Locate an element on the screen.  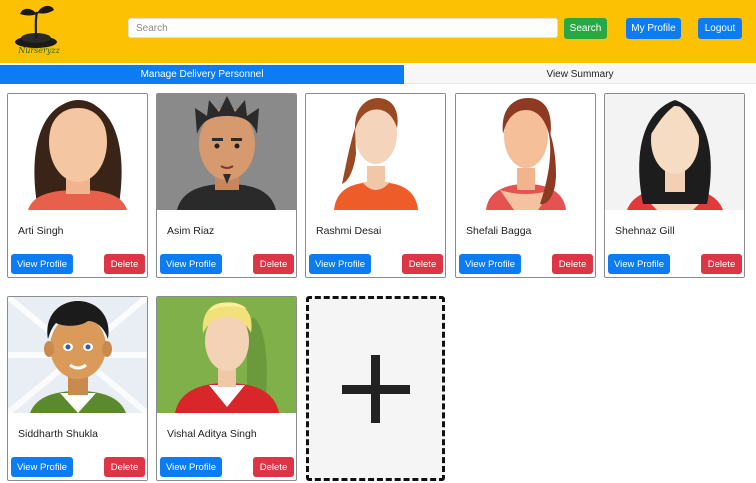
tab-manage-delivery-personnel: Manage Delivery Personnel is located at coordinates (202, 74).